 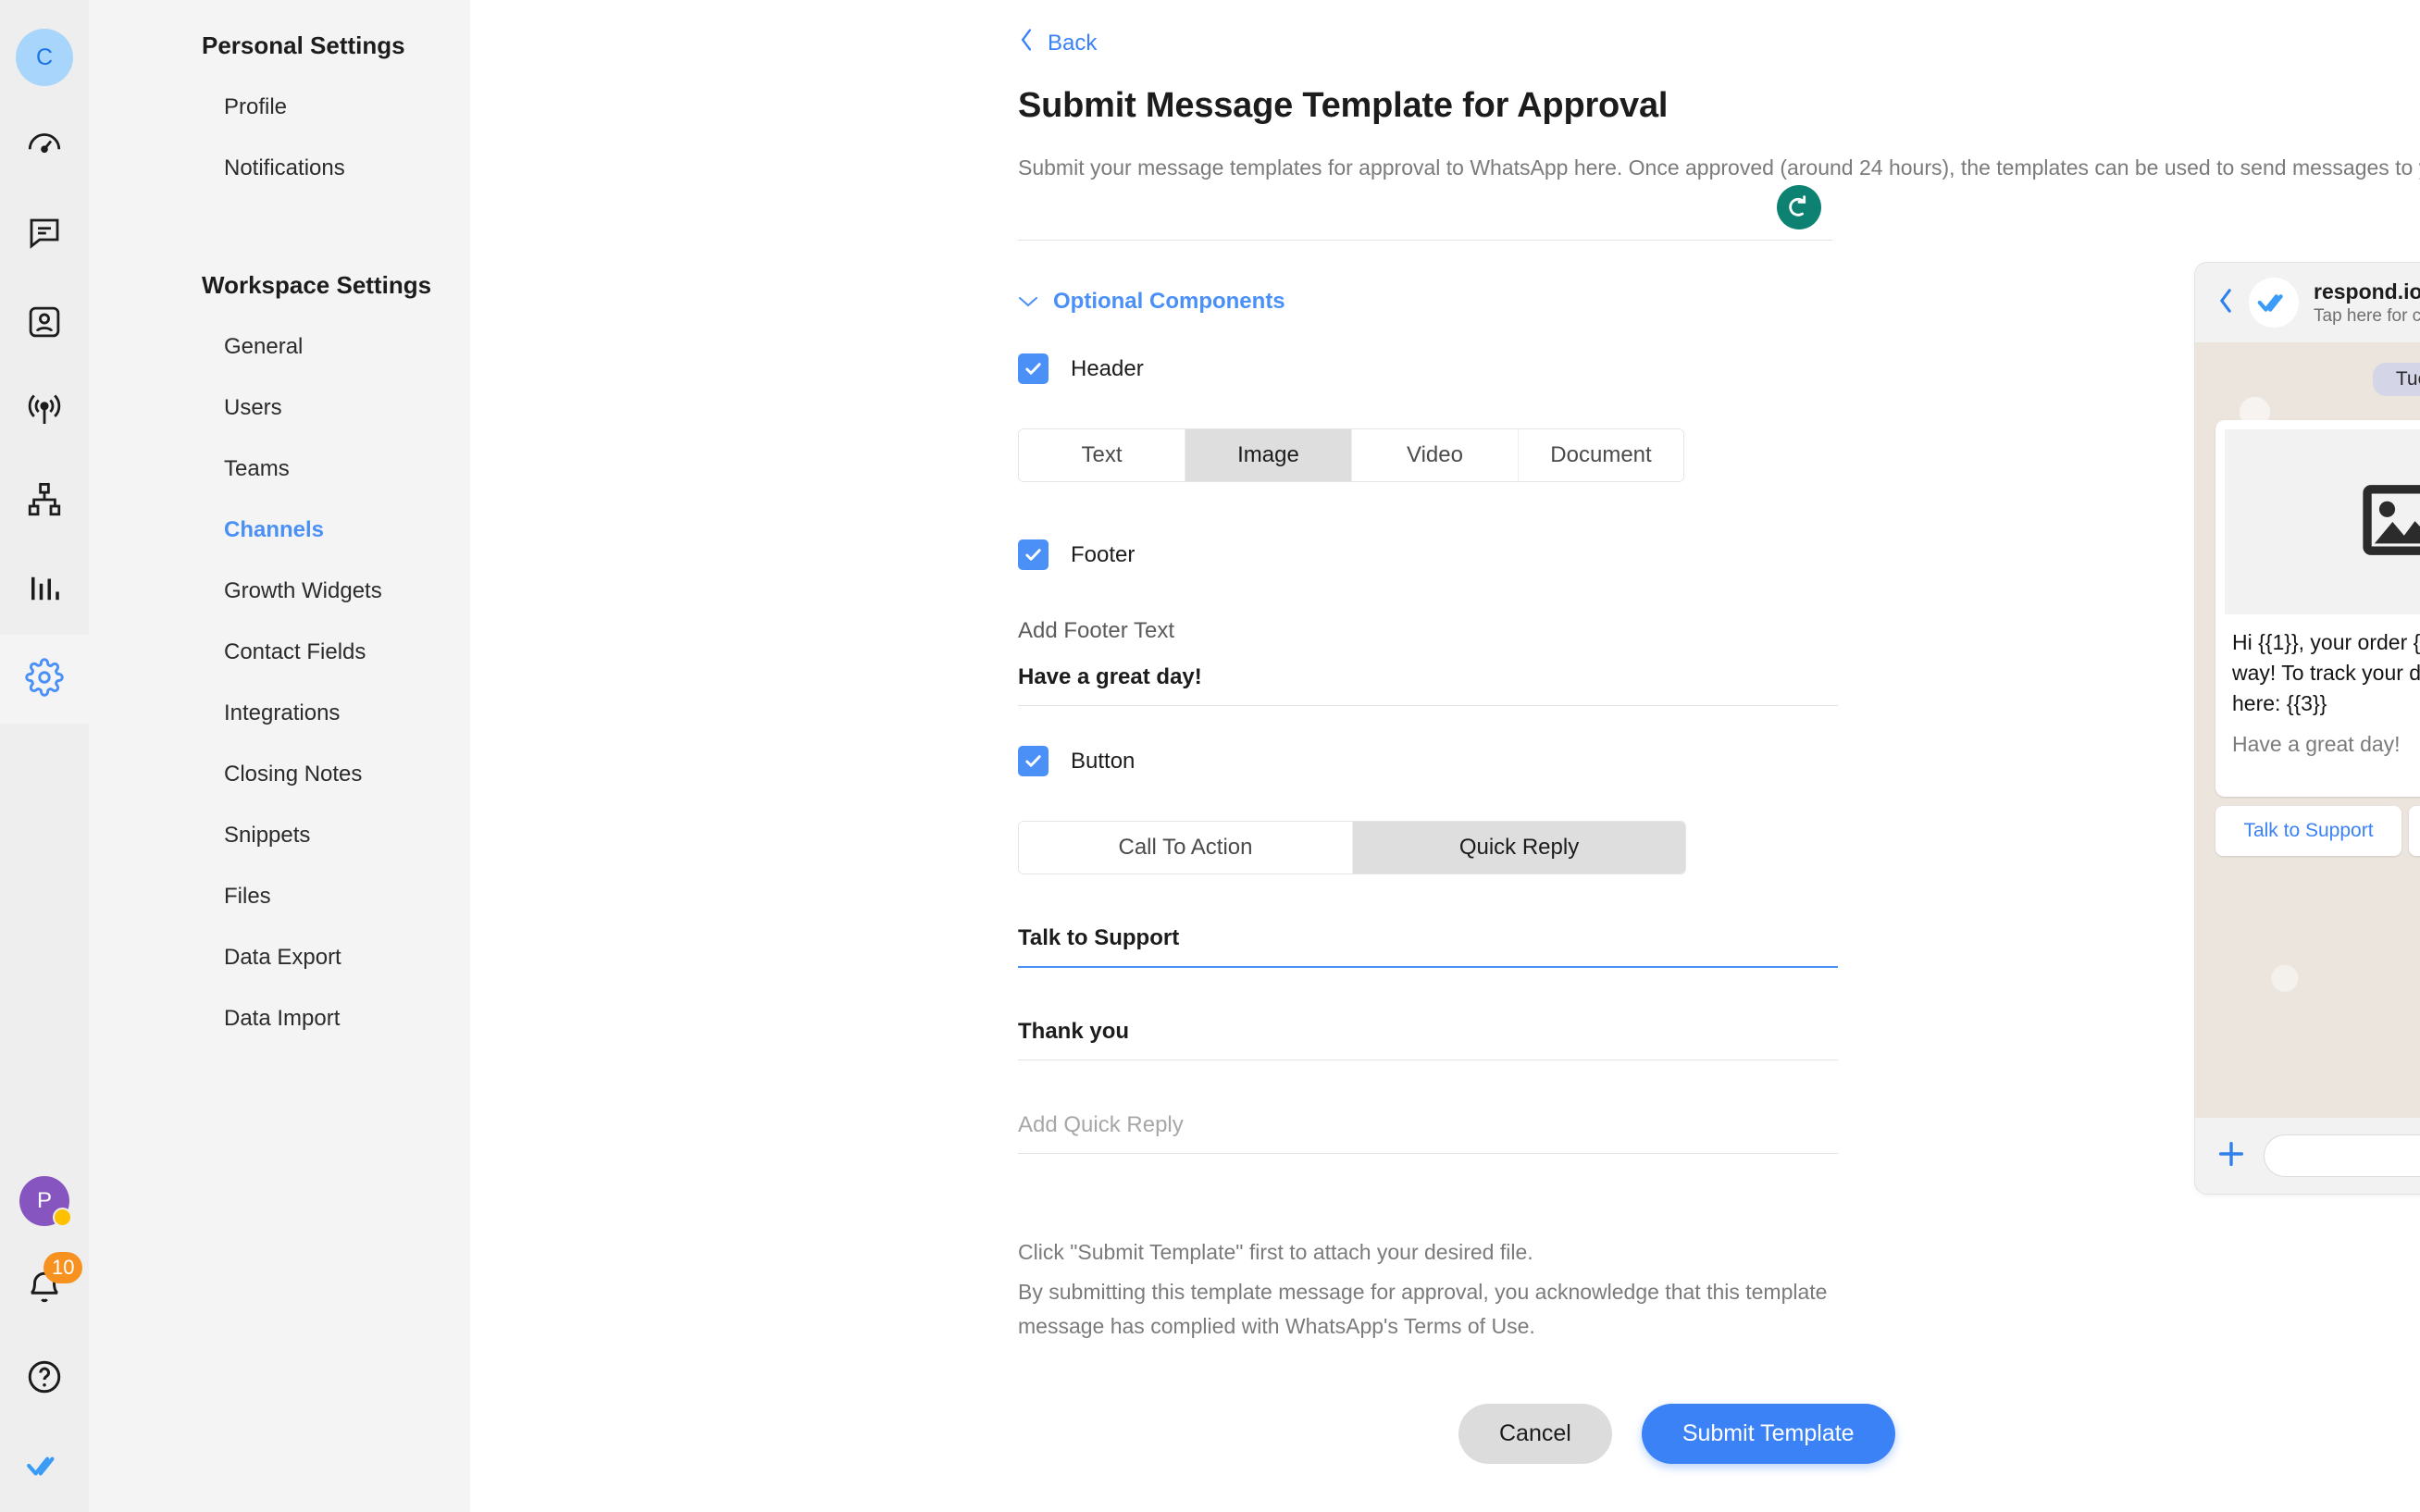 I want to click on button-checkbox-row: Button, so click(x=1076, y=761).